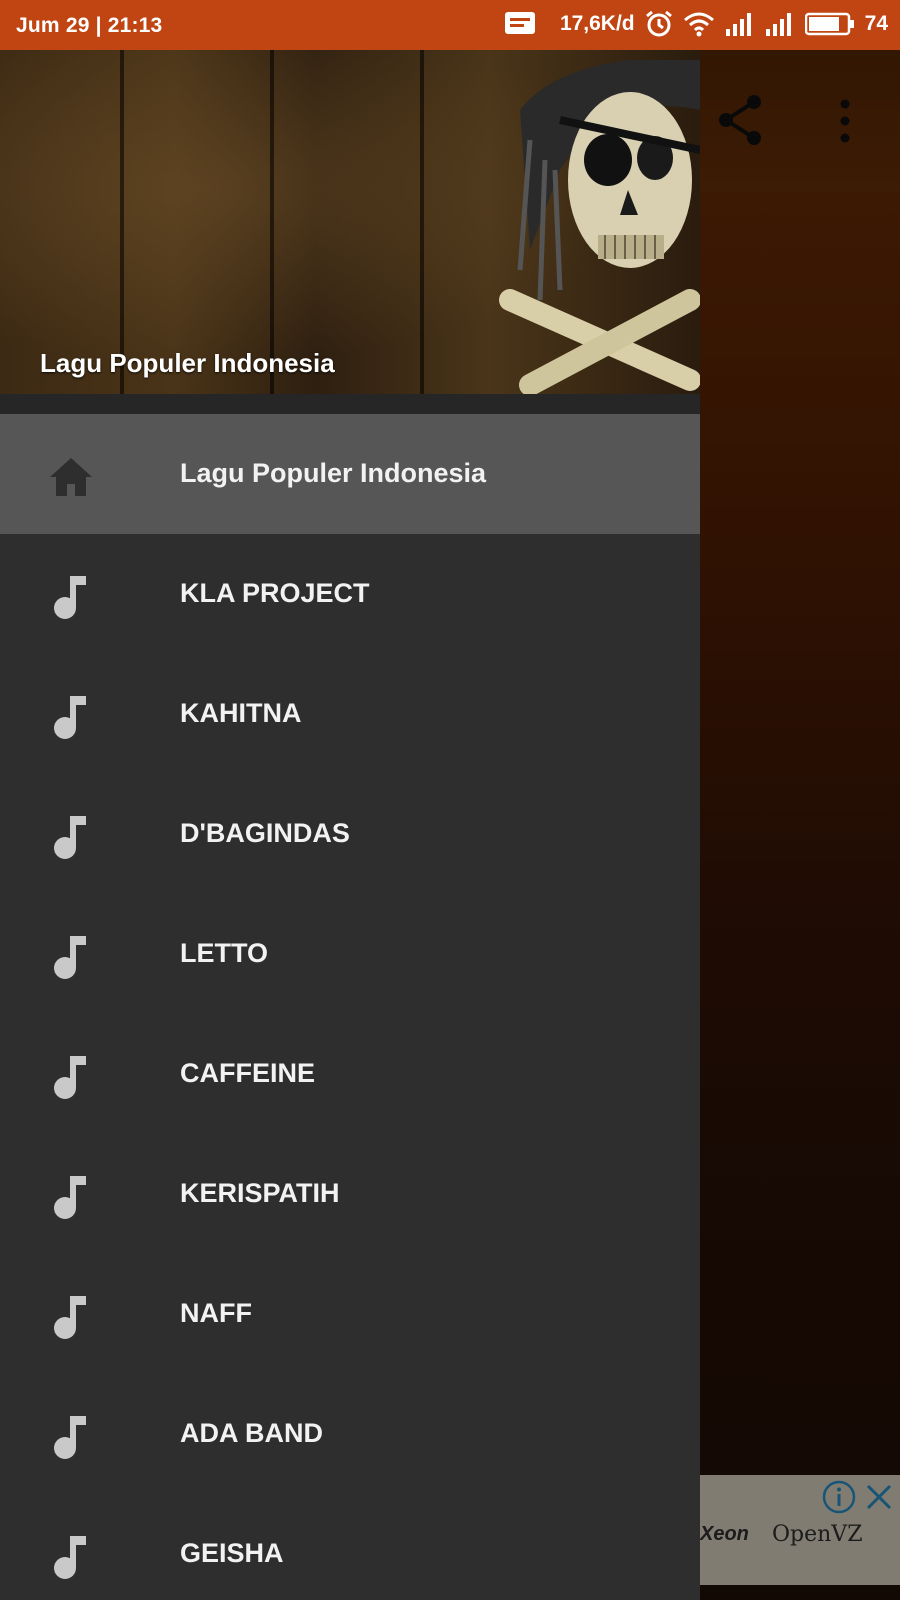  I want to click on drawer-item-label: KERISPATIH, so click(260, 1193).